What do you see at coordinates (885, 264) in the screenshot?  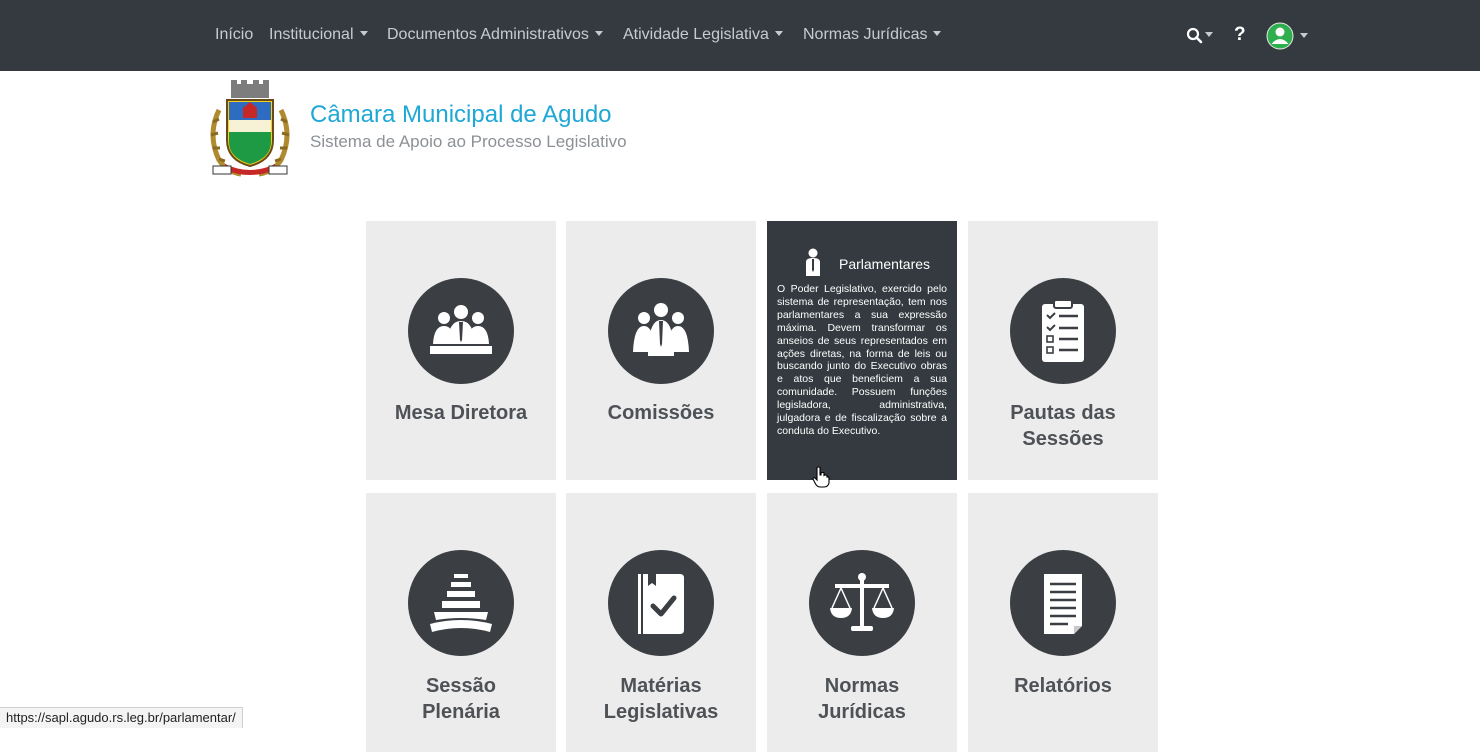 I see `tile-parlamentares-title: Parlamentares` at bounding box center [885, 264].